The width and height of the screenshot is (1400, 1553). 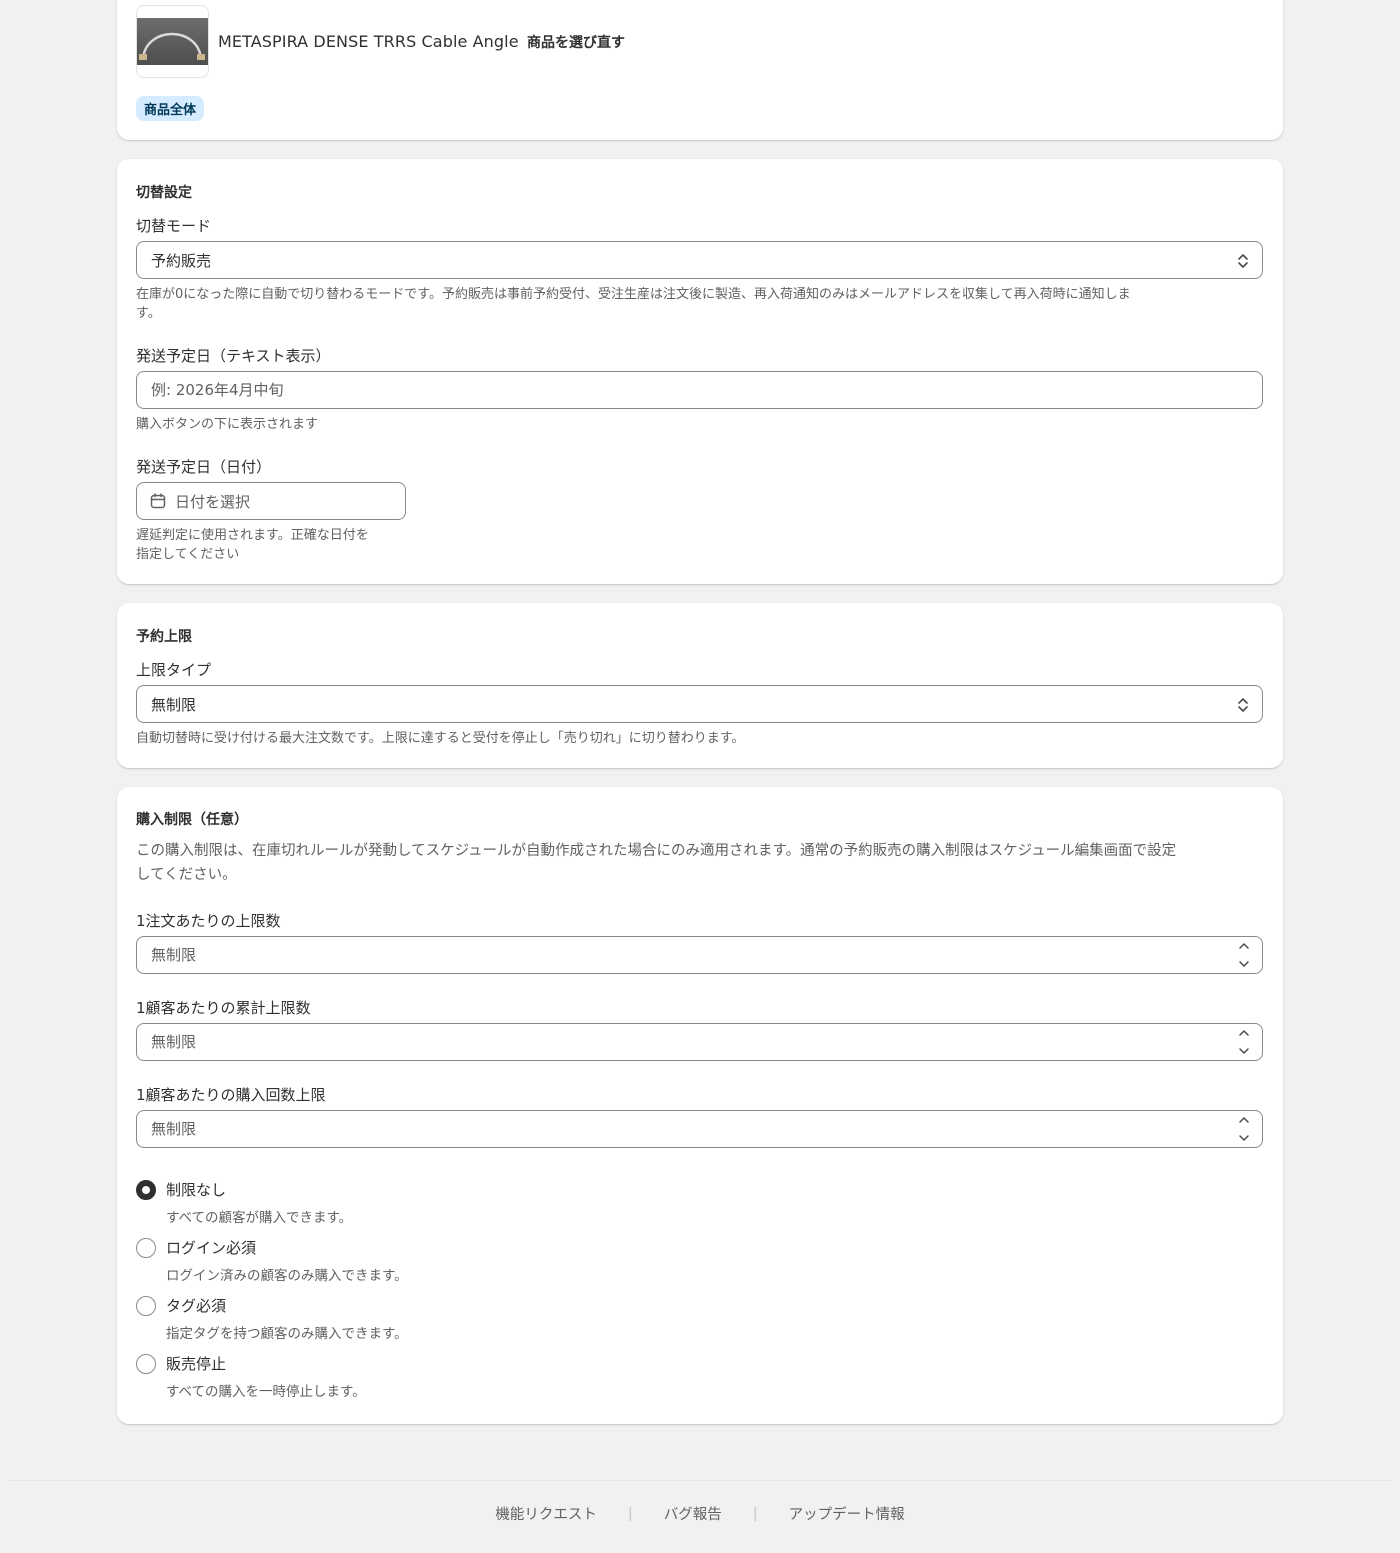 I want to click on per-customer-input, so click(x=699, y=1042).